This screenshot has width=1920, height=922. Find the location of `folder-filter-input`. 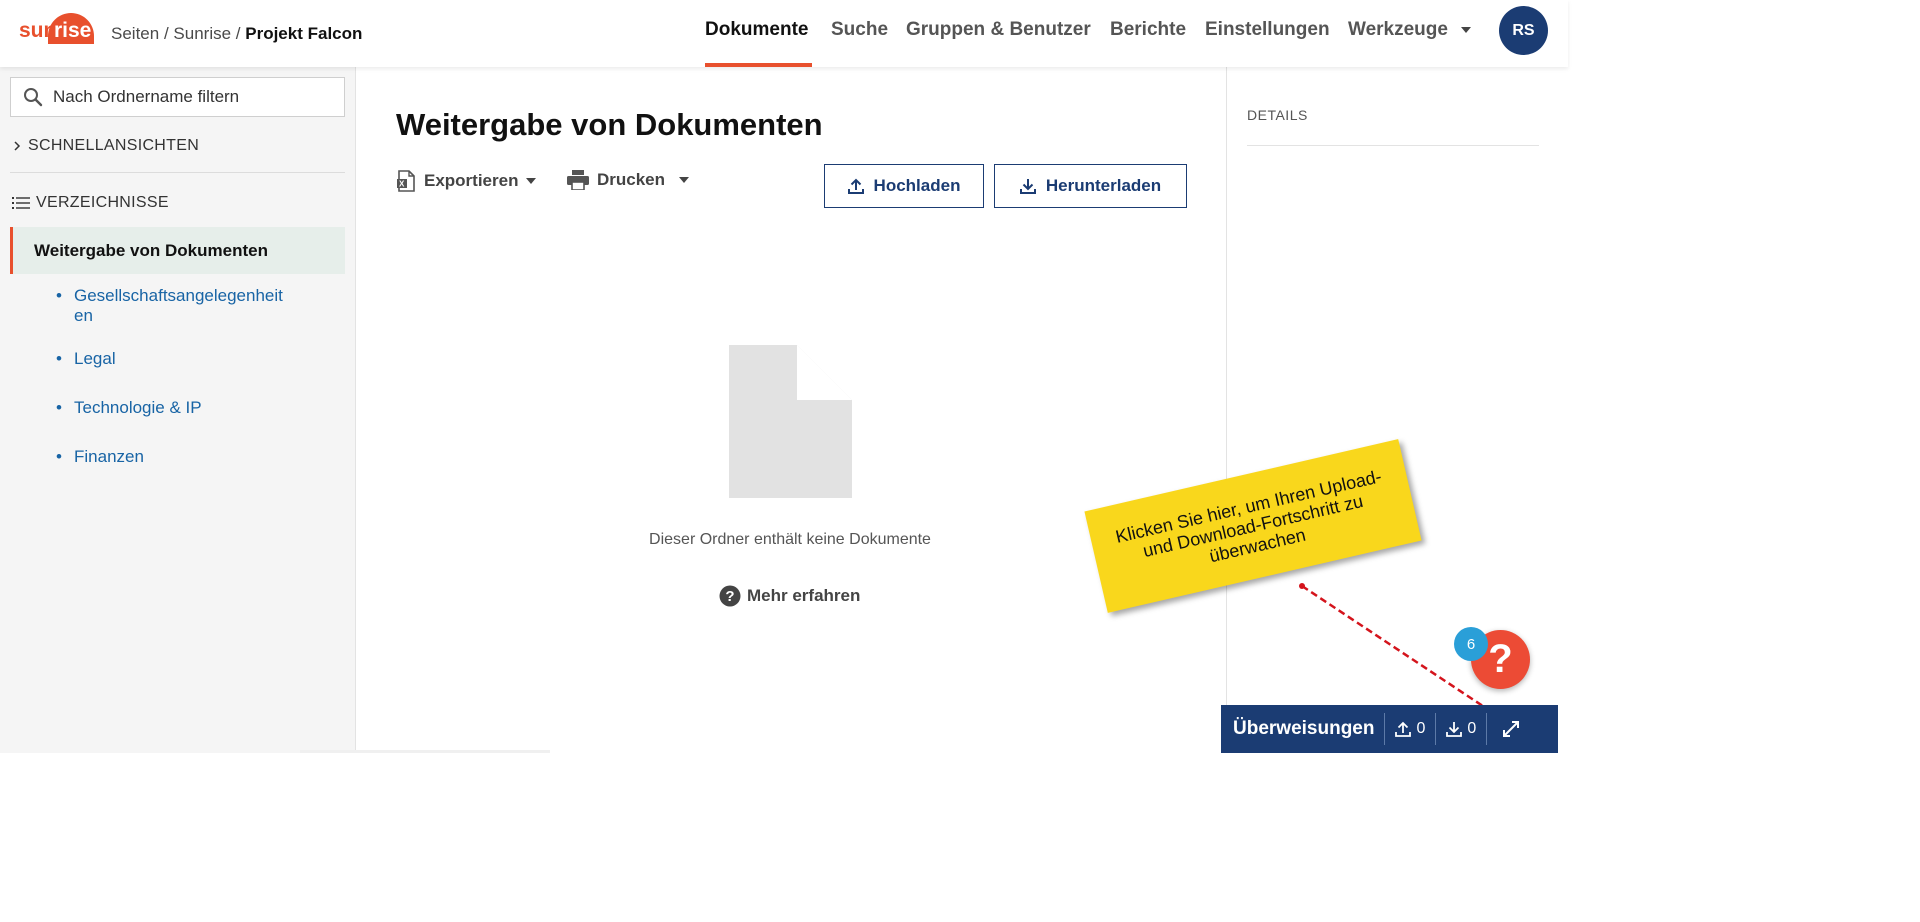

folder-filter-input is located at coordinates (188, 97).